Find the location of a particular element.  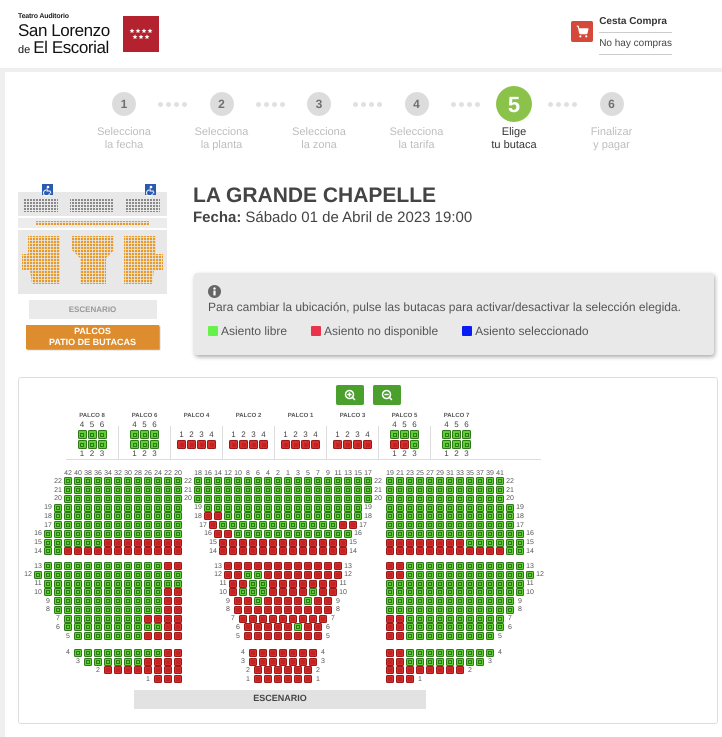

step-label: Selecciona la planta is located at coordinates (221, 139).